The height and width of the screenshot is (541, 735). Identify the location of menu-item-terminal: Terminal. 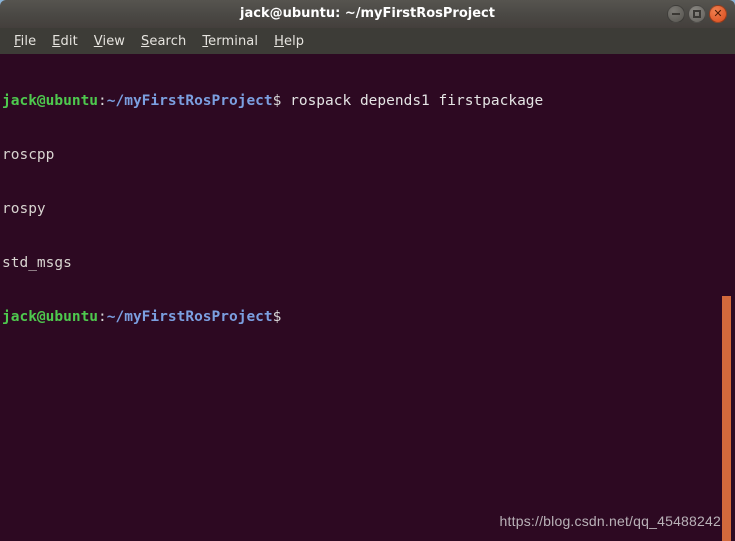
(230, 41).